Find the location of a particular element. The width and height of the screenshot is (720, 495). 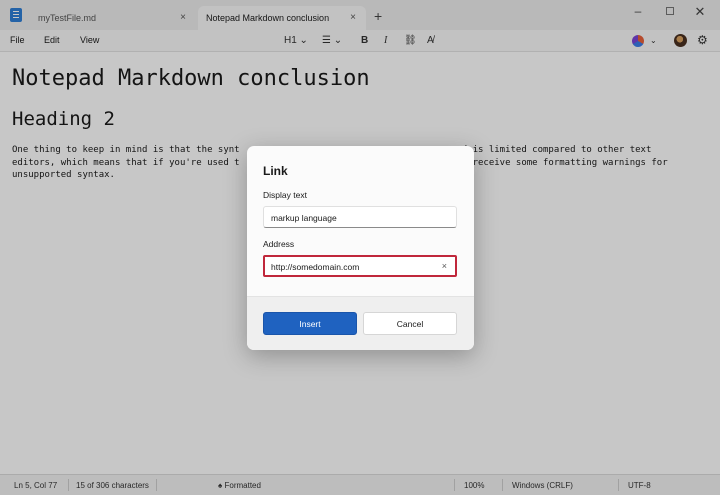

cancel-button: Cancel is located at coordinates (410, 323).